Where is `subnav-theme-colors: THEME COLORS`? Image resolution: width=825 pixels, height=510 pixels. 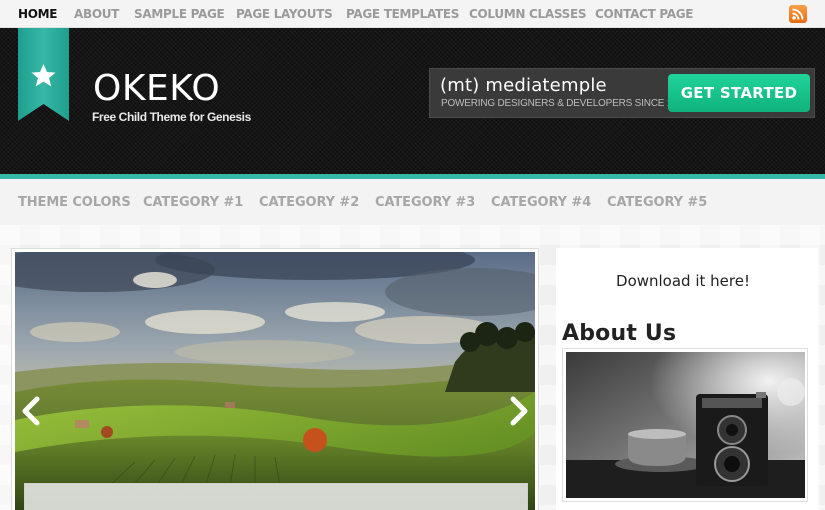
subnav-theme-colors: THEME COLORS is located at coordinates (74, 202).